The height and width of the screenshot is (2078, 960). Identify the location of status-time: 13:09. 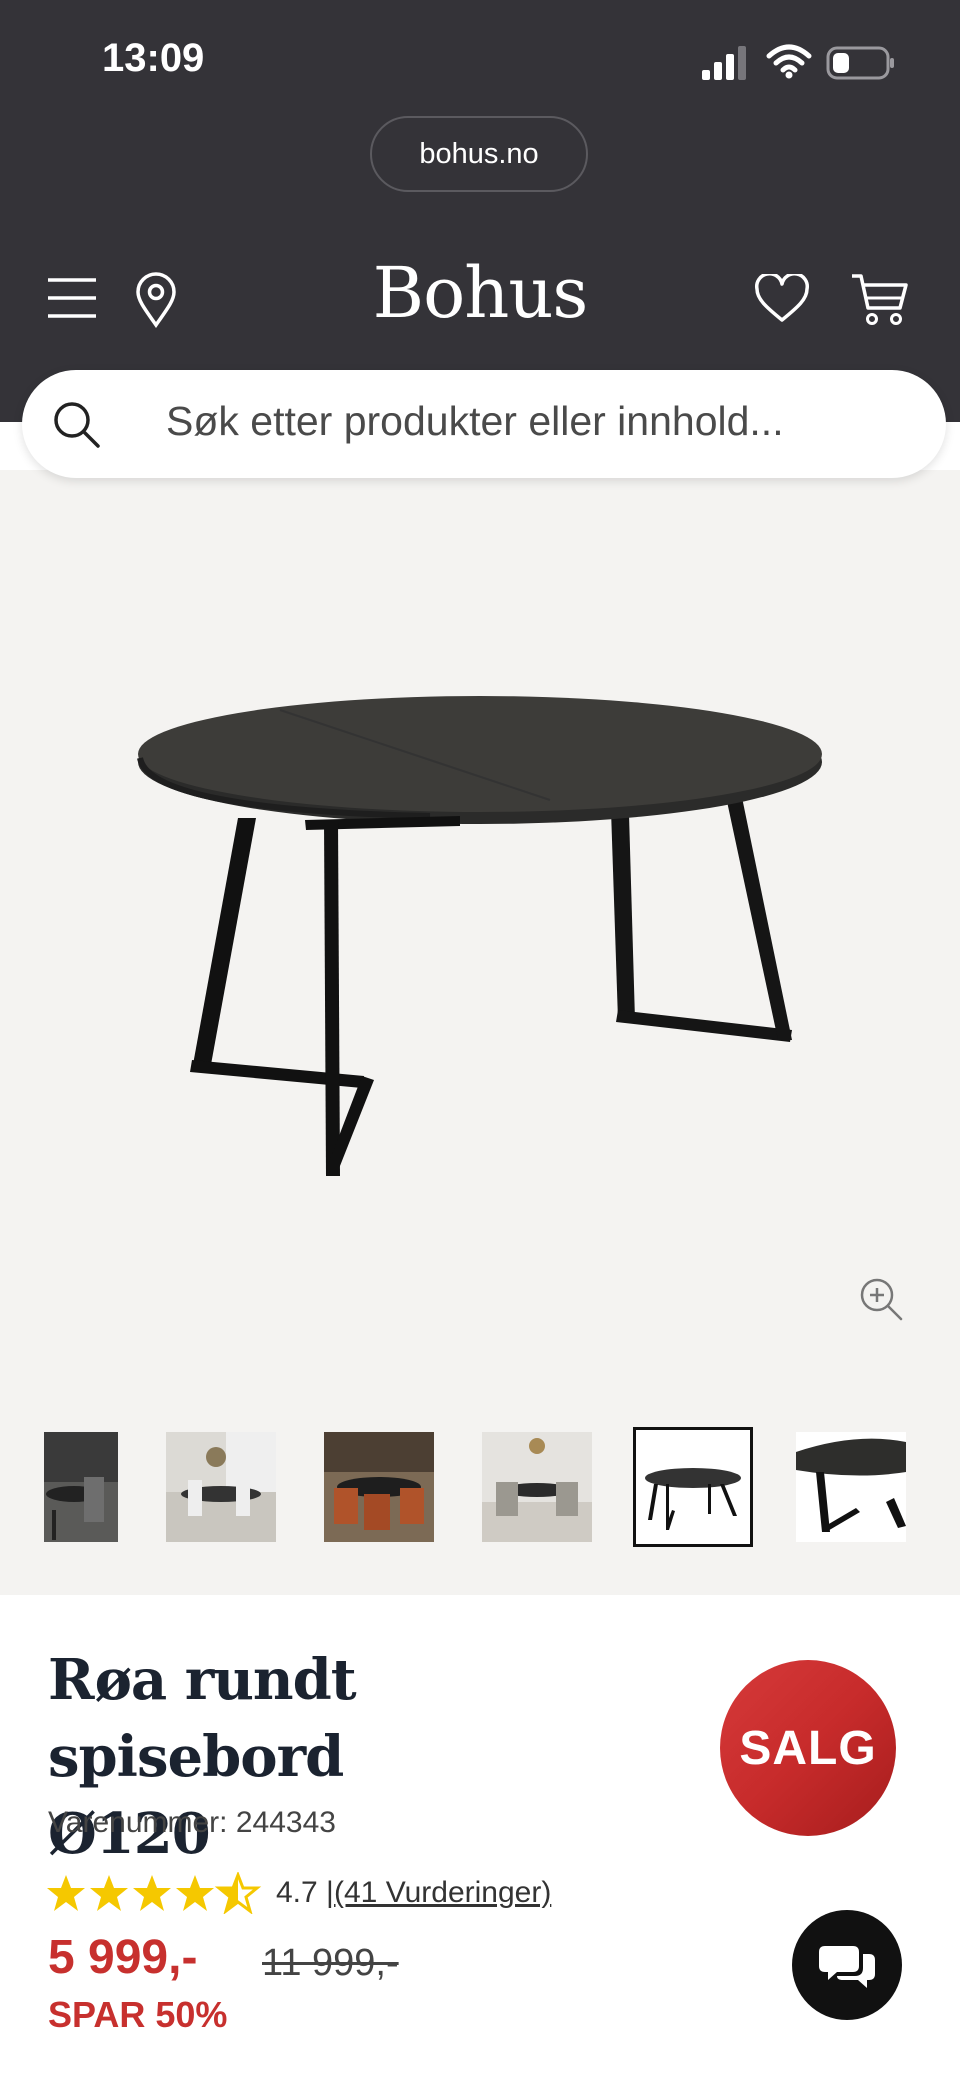
(153, 58).